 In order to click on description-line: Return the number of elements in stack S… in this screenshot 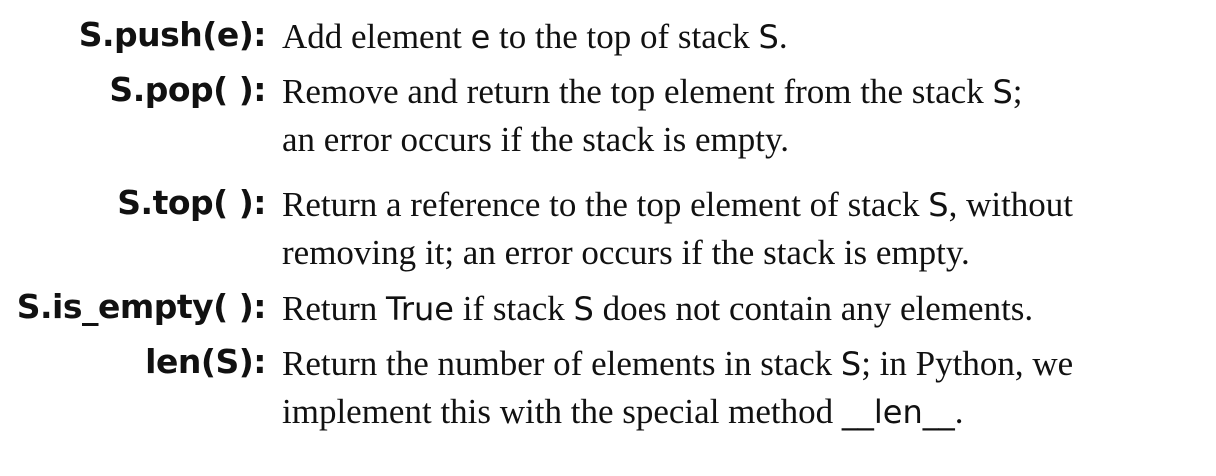, I will do `click(678, 363)`.